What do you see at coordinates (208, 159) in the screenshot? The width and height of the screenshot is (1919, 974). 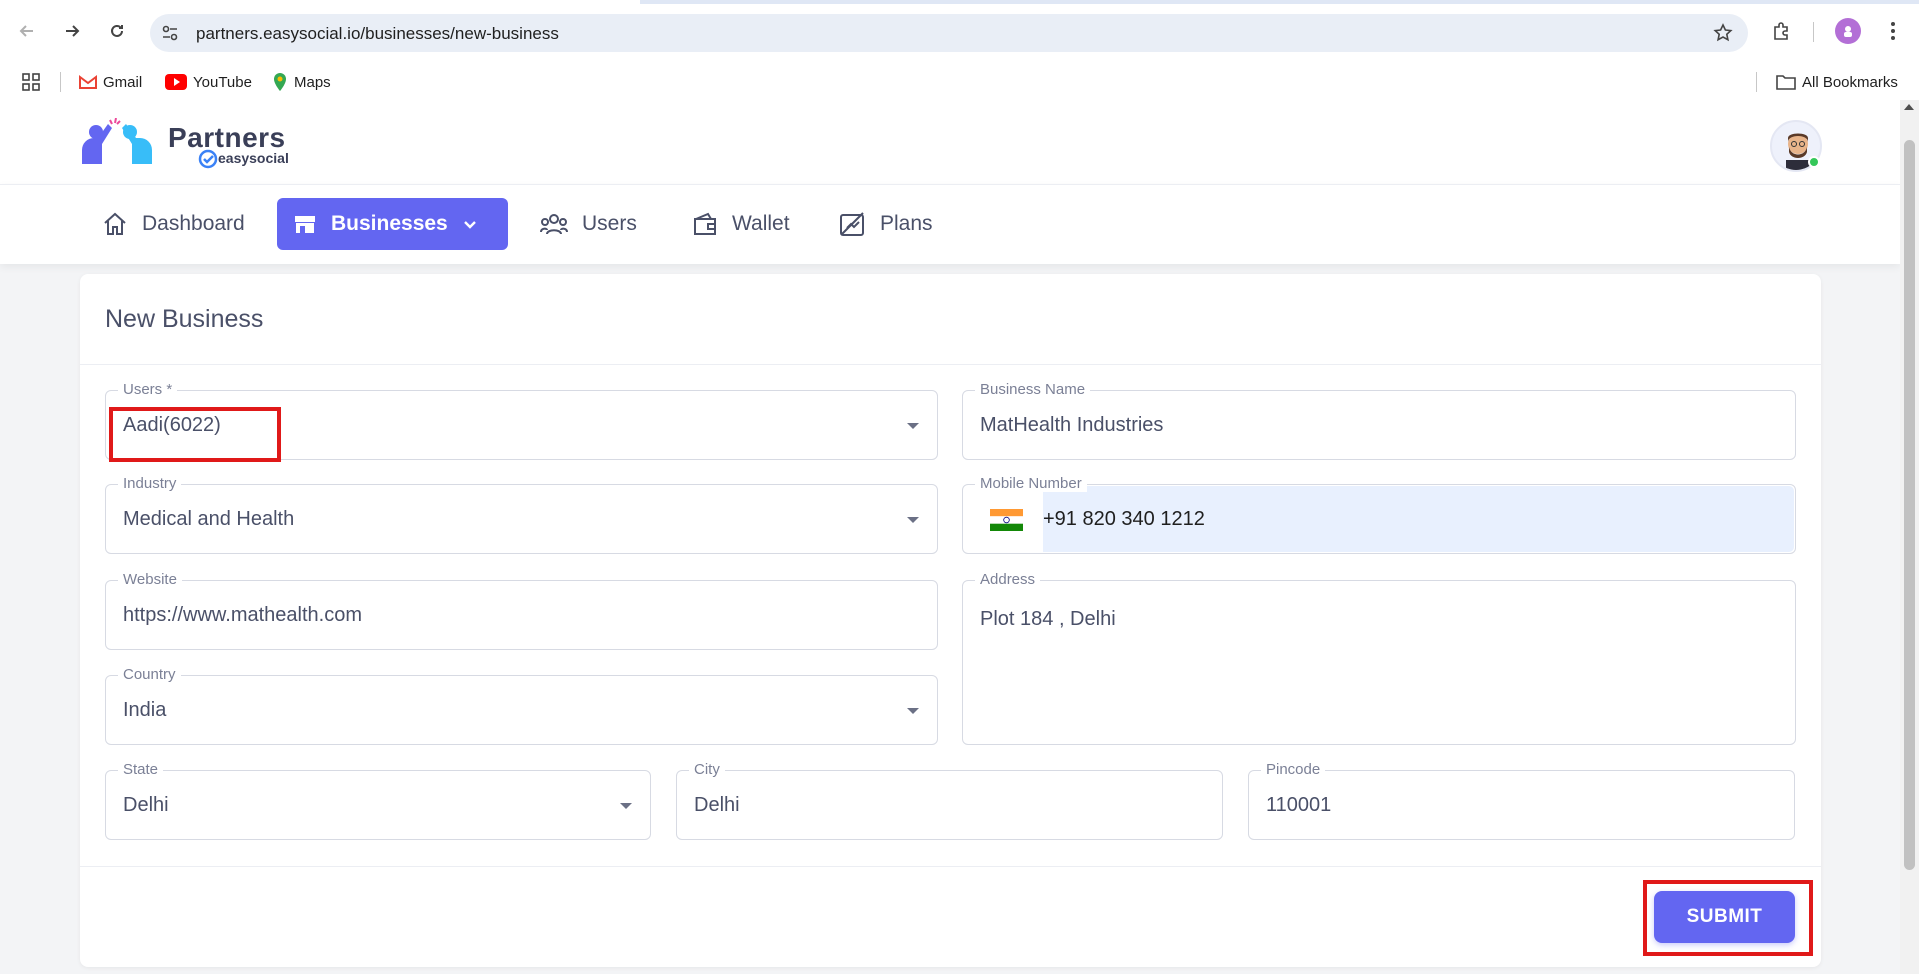 I see `easysocial-check-icon` at bounding box center [208, 159].